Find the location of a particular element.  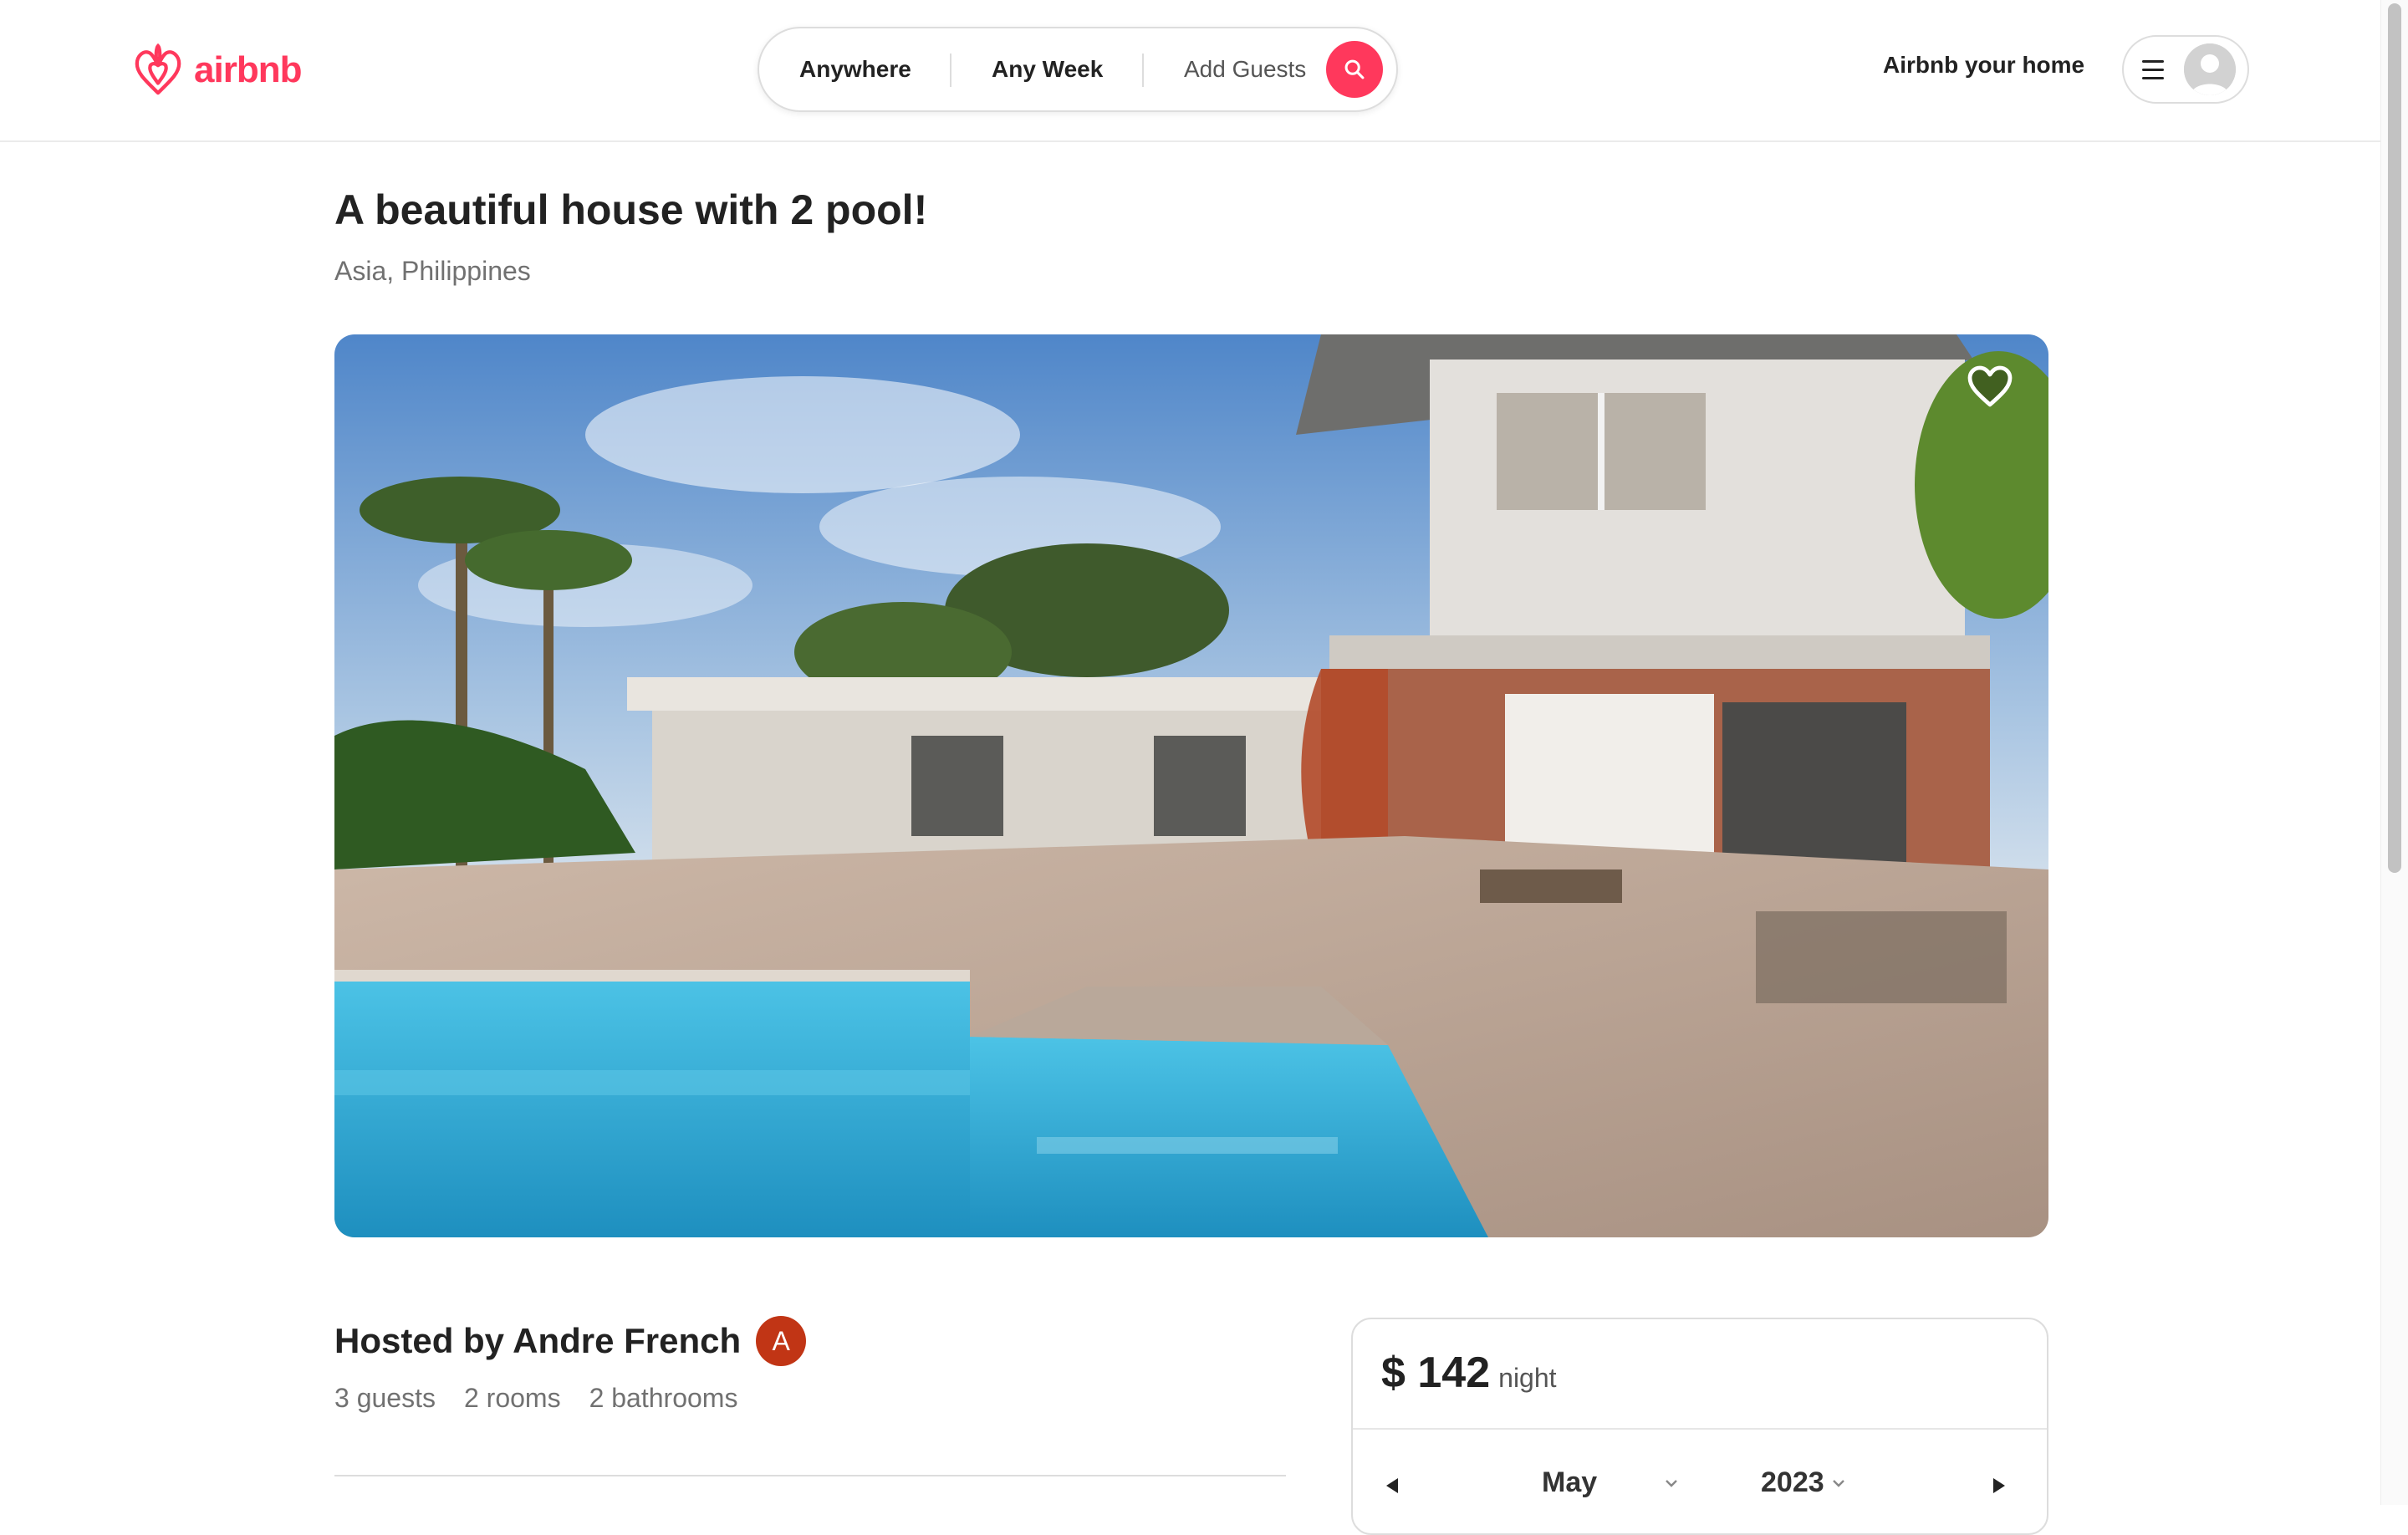

airbnb-logo-icon is located at coordinates (158, 69).